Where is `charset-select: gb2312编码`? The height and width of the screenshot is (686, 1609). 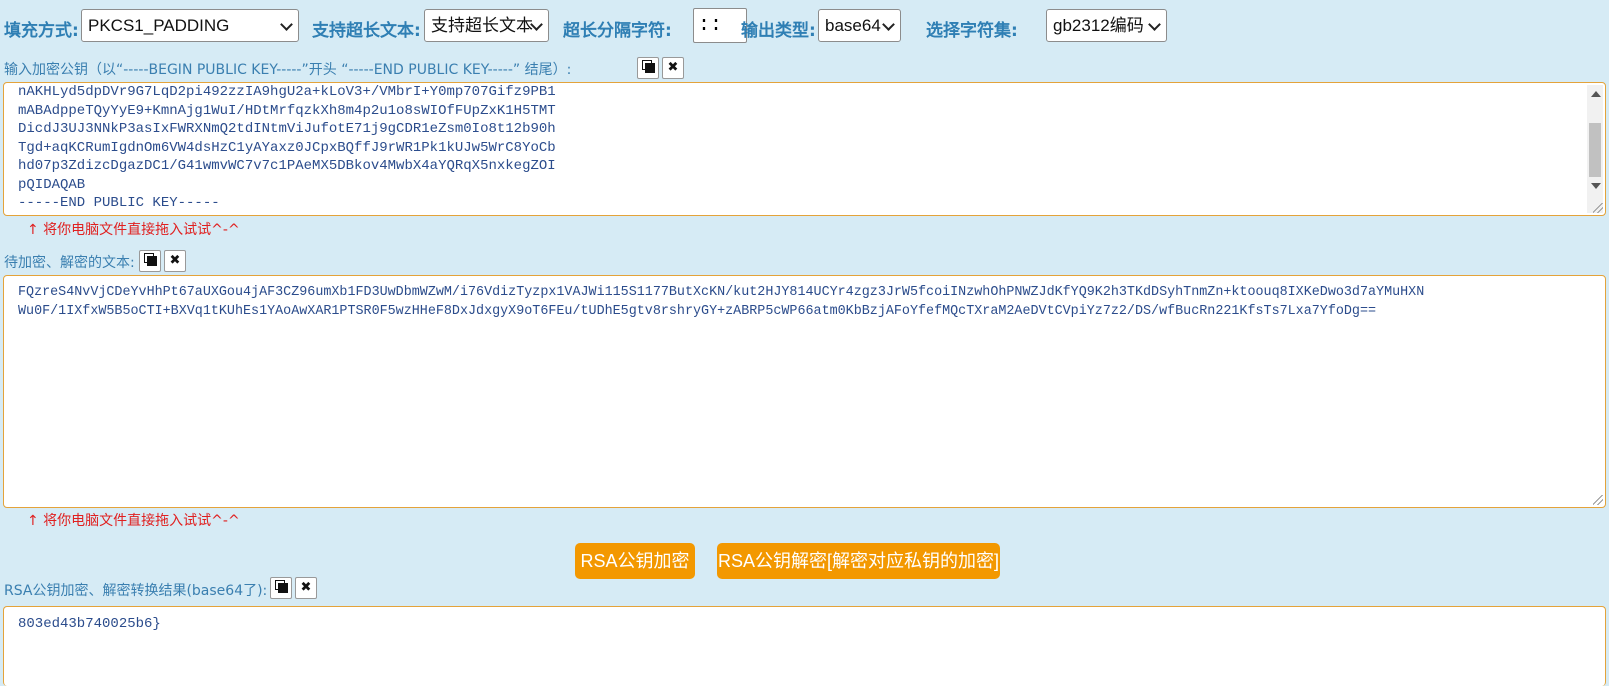 charset-select: gb2312编码 is located at coordinates (1106, 25).